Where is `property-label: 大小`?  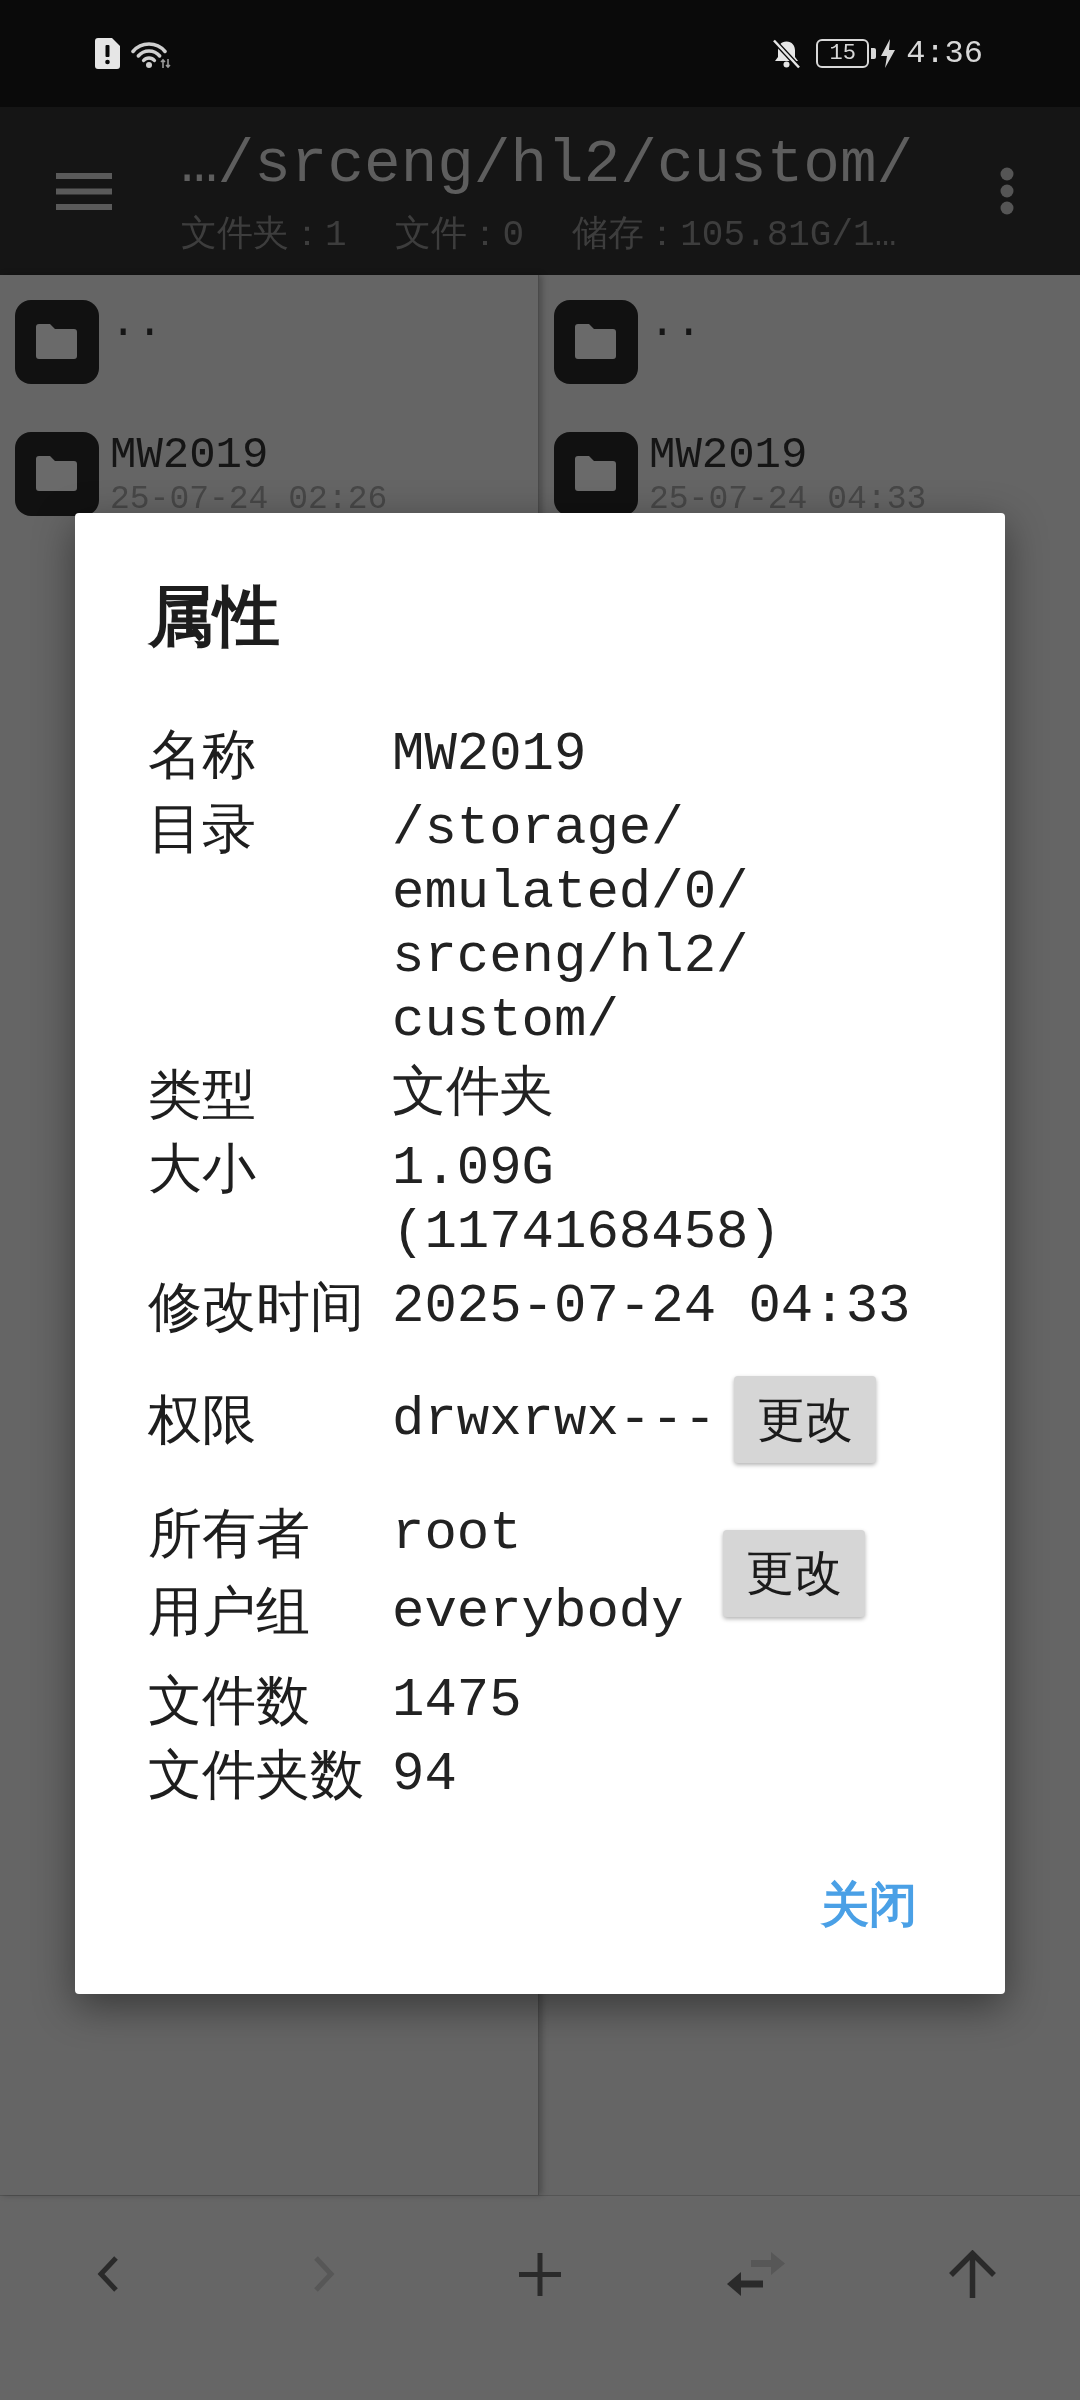 property-label: 大小 is located at coordinates (202, 1169).